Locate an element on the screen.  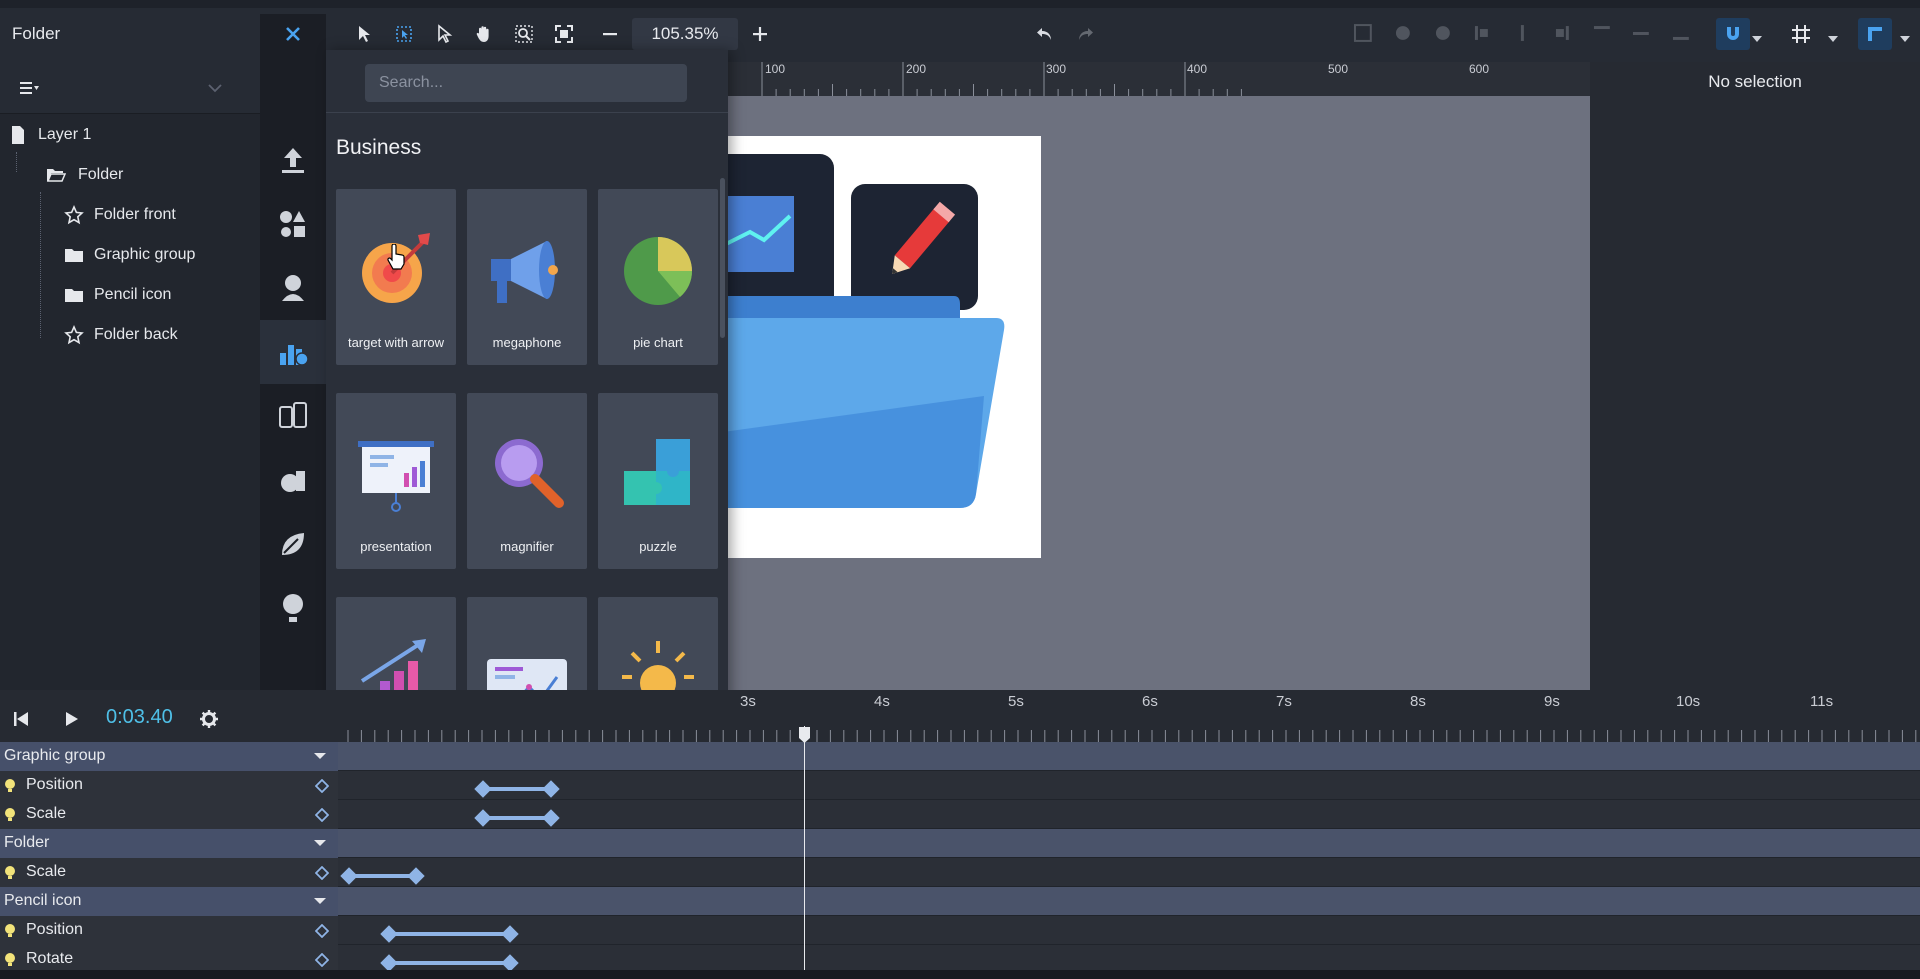
rail-shapes is located at coordinates (293, 224).